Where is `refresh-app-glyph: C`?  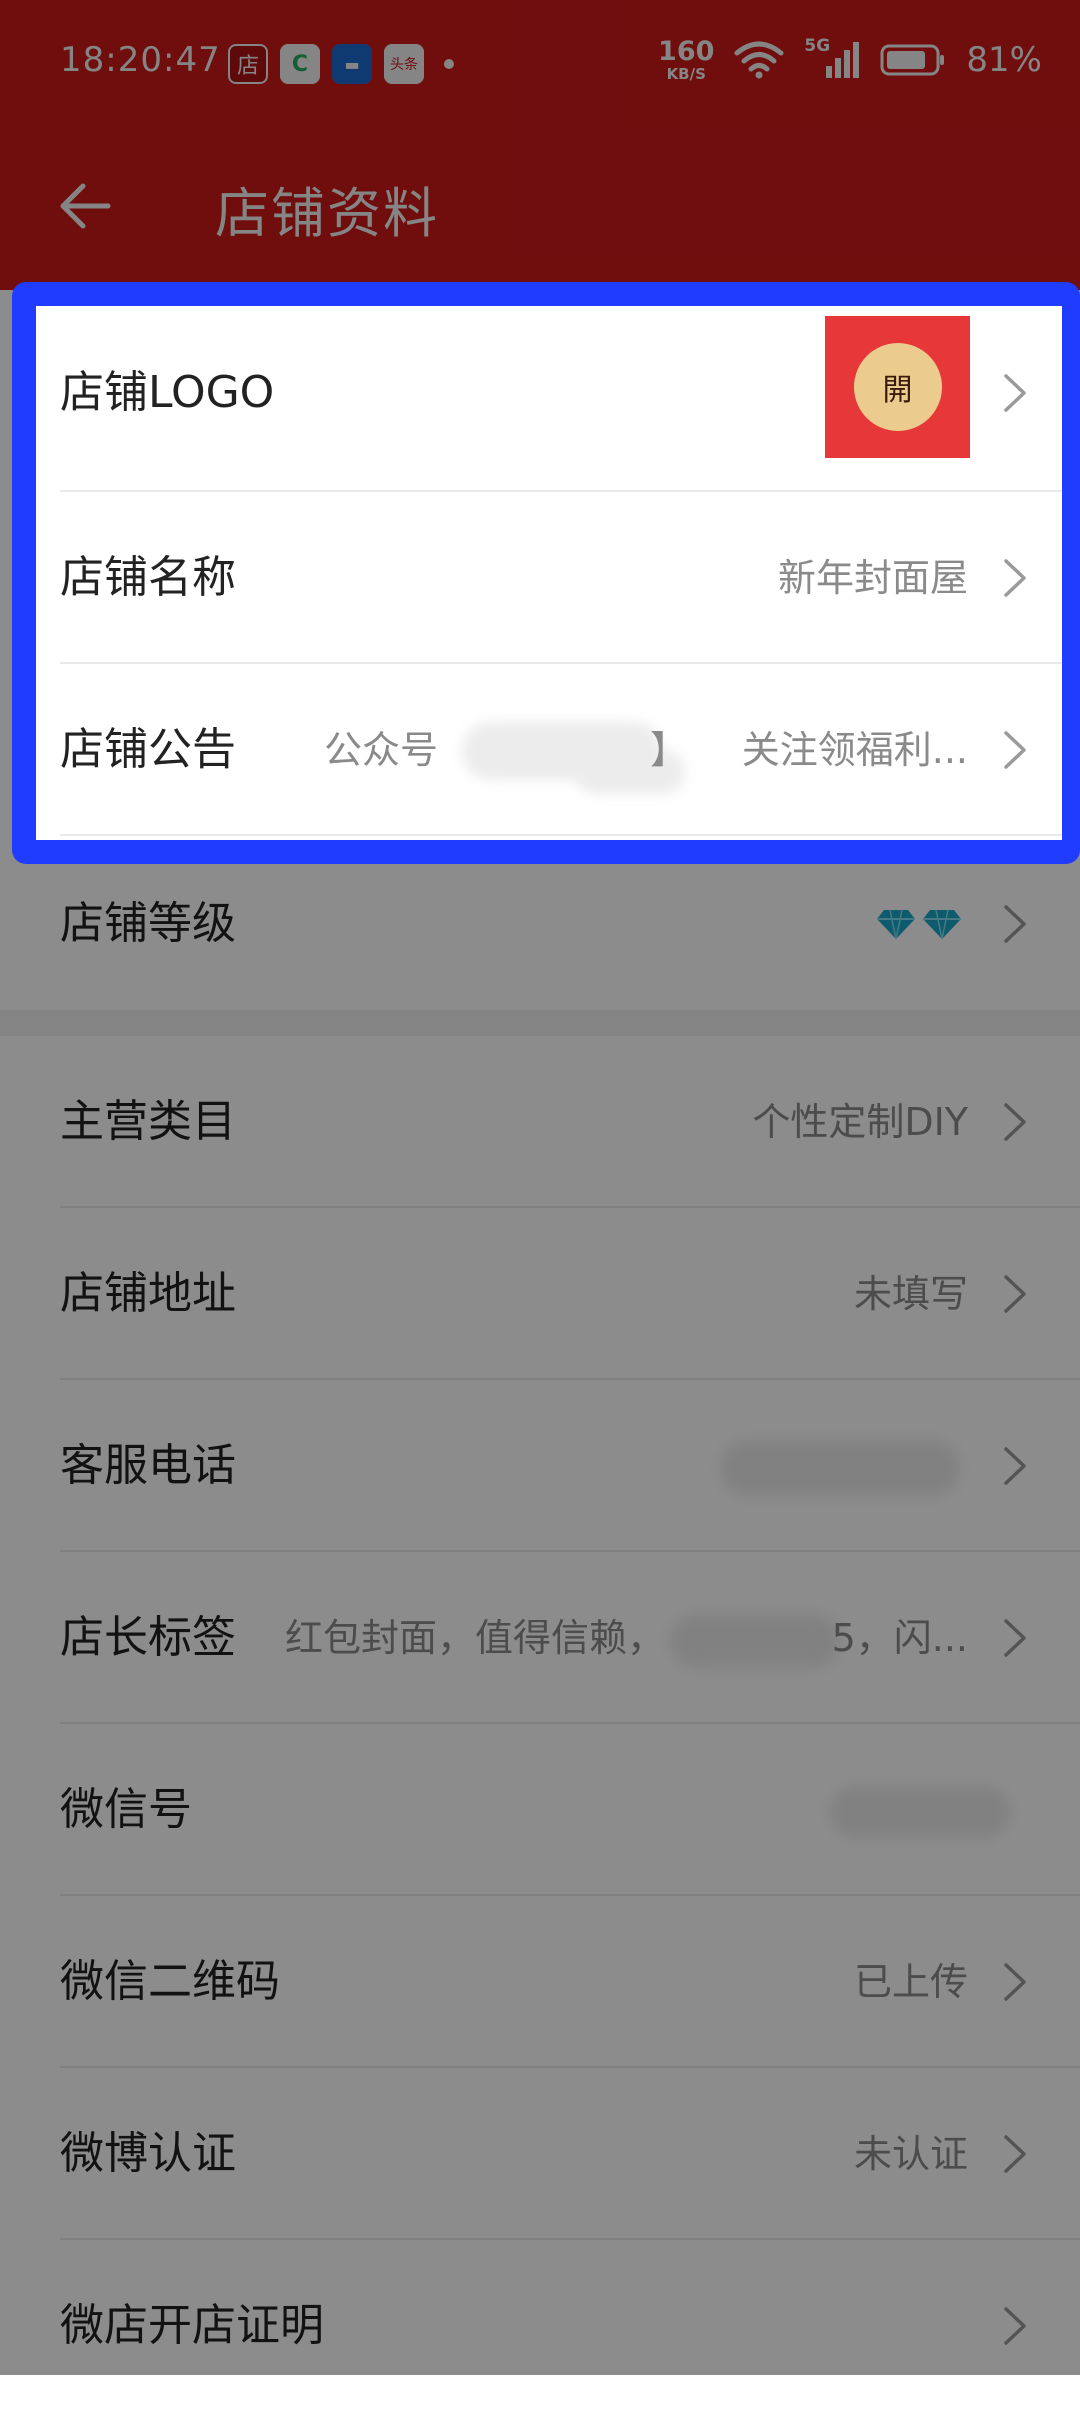 refresh-app-glyph: C is located at coordinates (300, 64).